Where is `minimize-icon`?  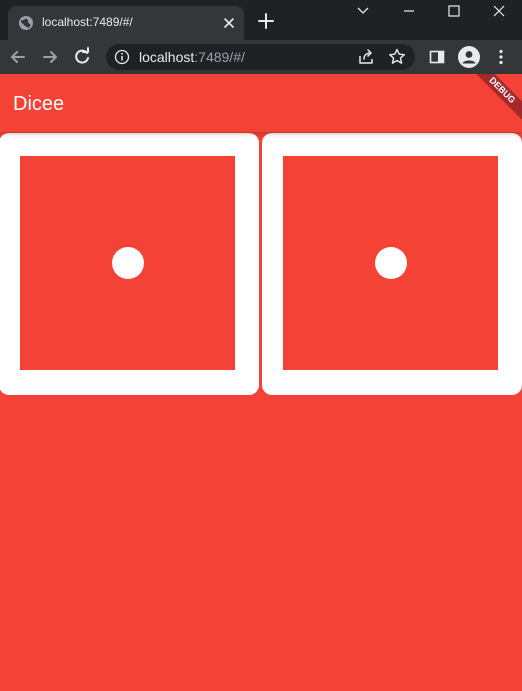
minimize-icon is located at coordinates (409, 12).